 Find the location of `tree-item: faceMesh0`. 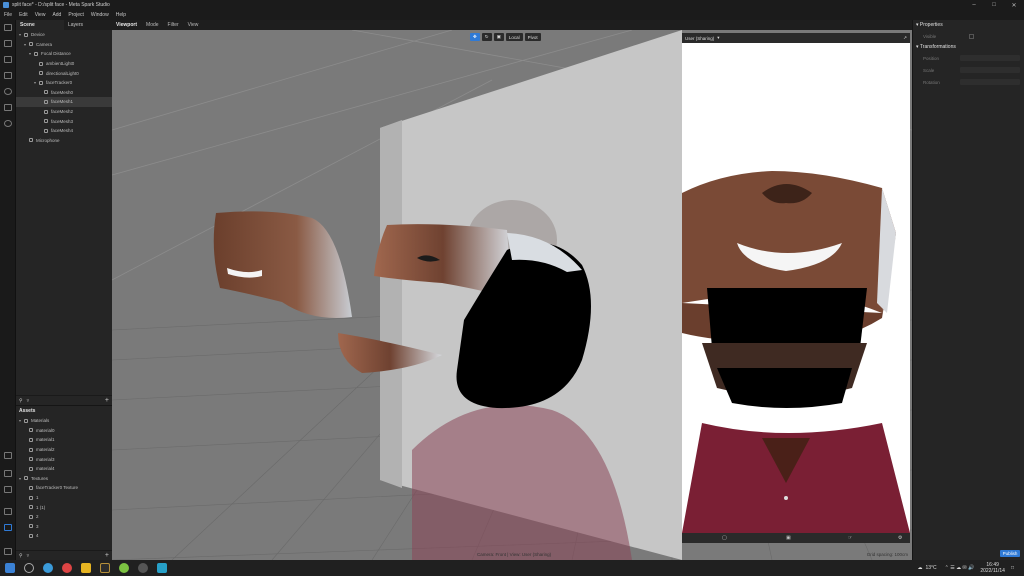

tree-item: faceMesh0 is located at coordinates (64, 93).